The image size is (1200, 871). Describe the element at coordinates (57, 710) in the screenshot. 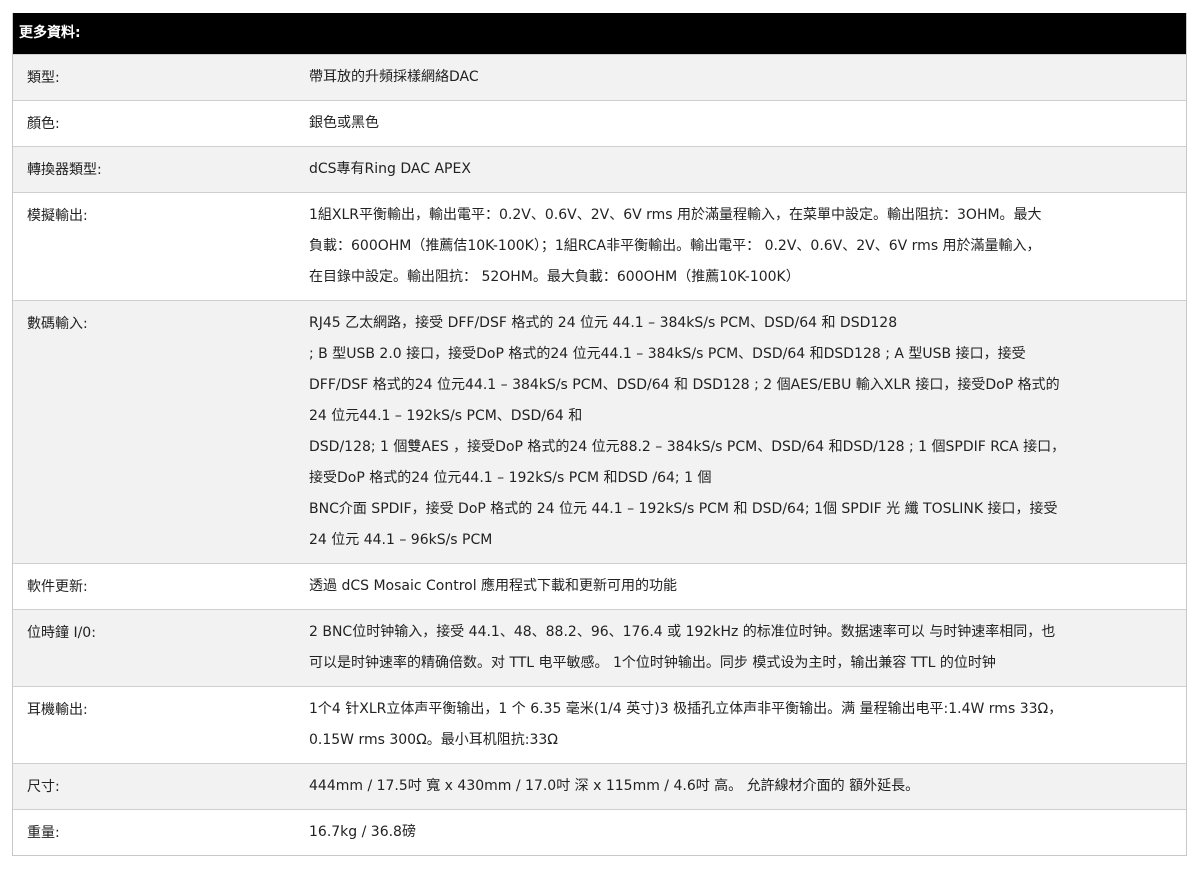

I see `spec-label: 耳機輸出:` at that location.